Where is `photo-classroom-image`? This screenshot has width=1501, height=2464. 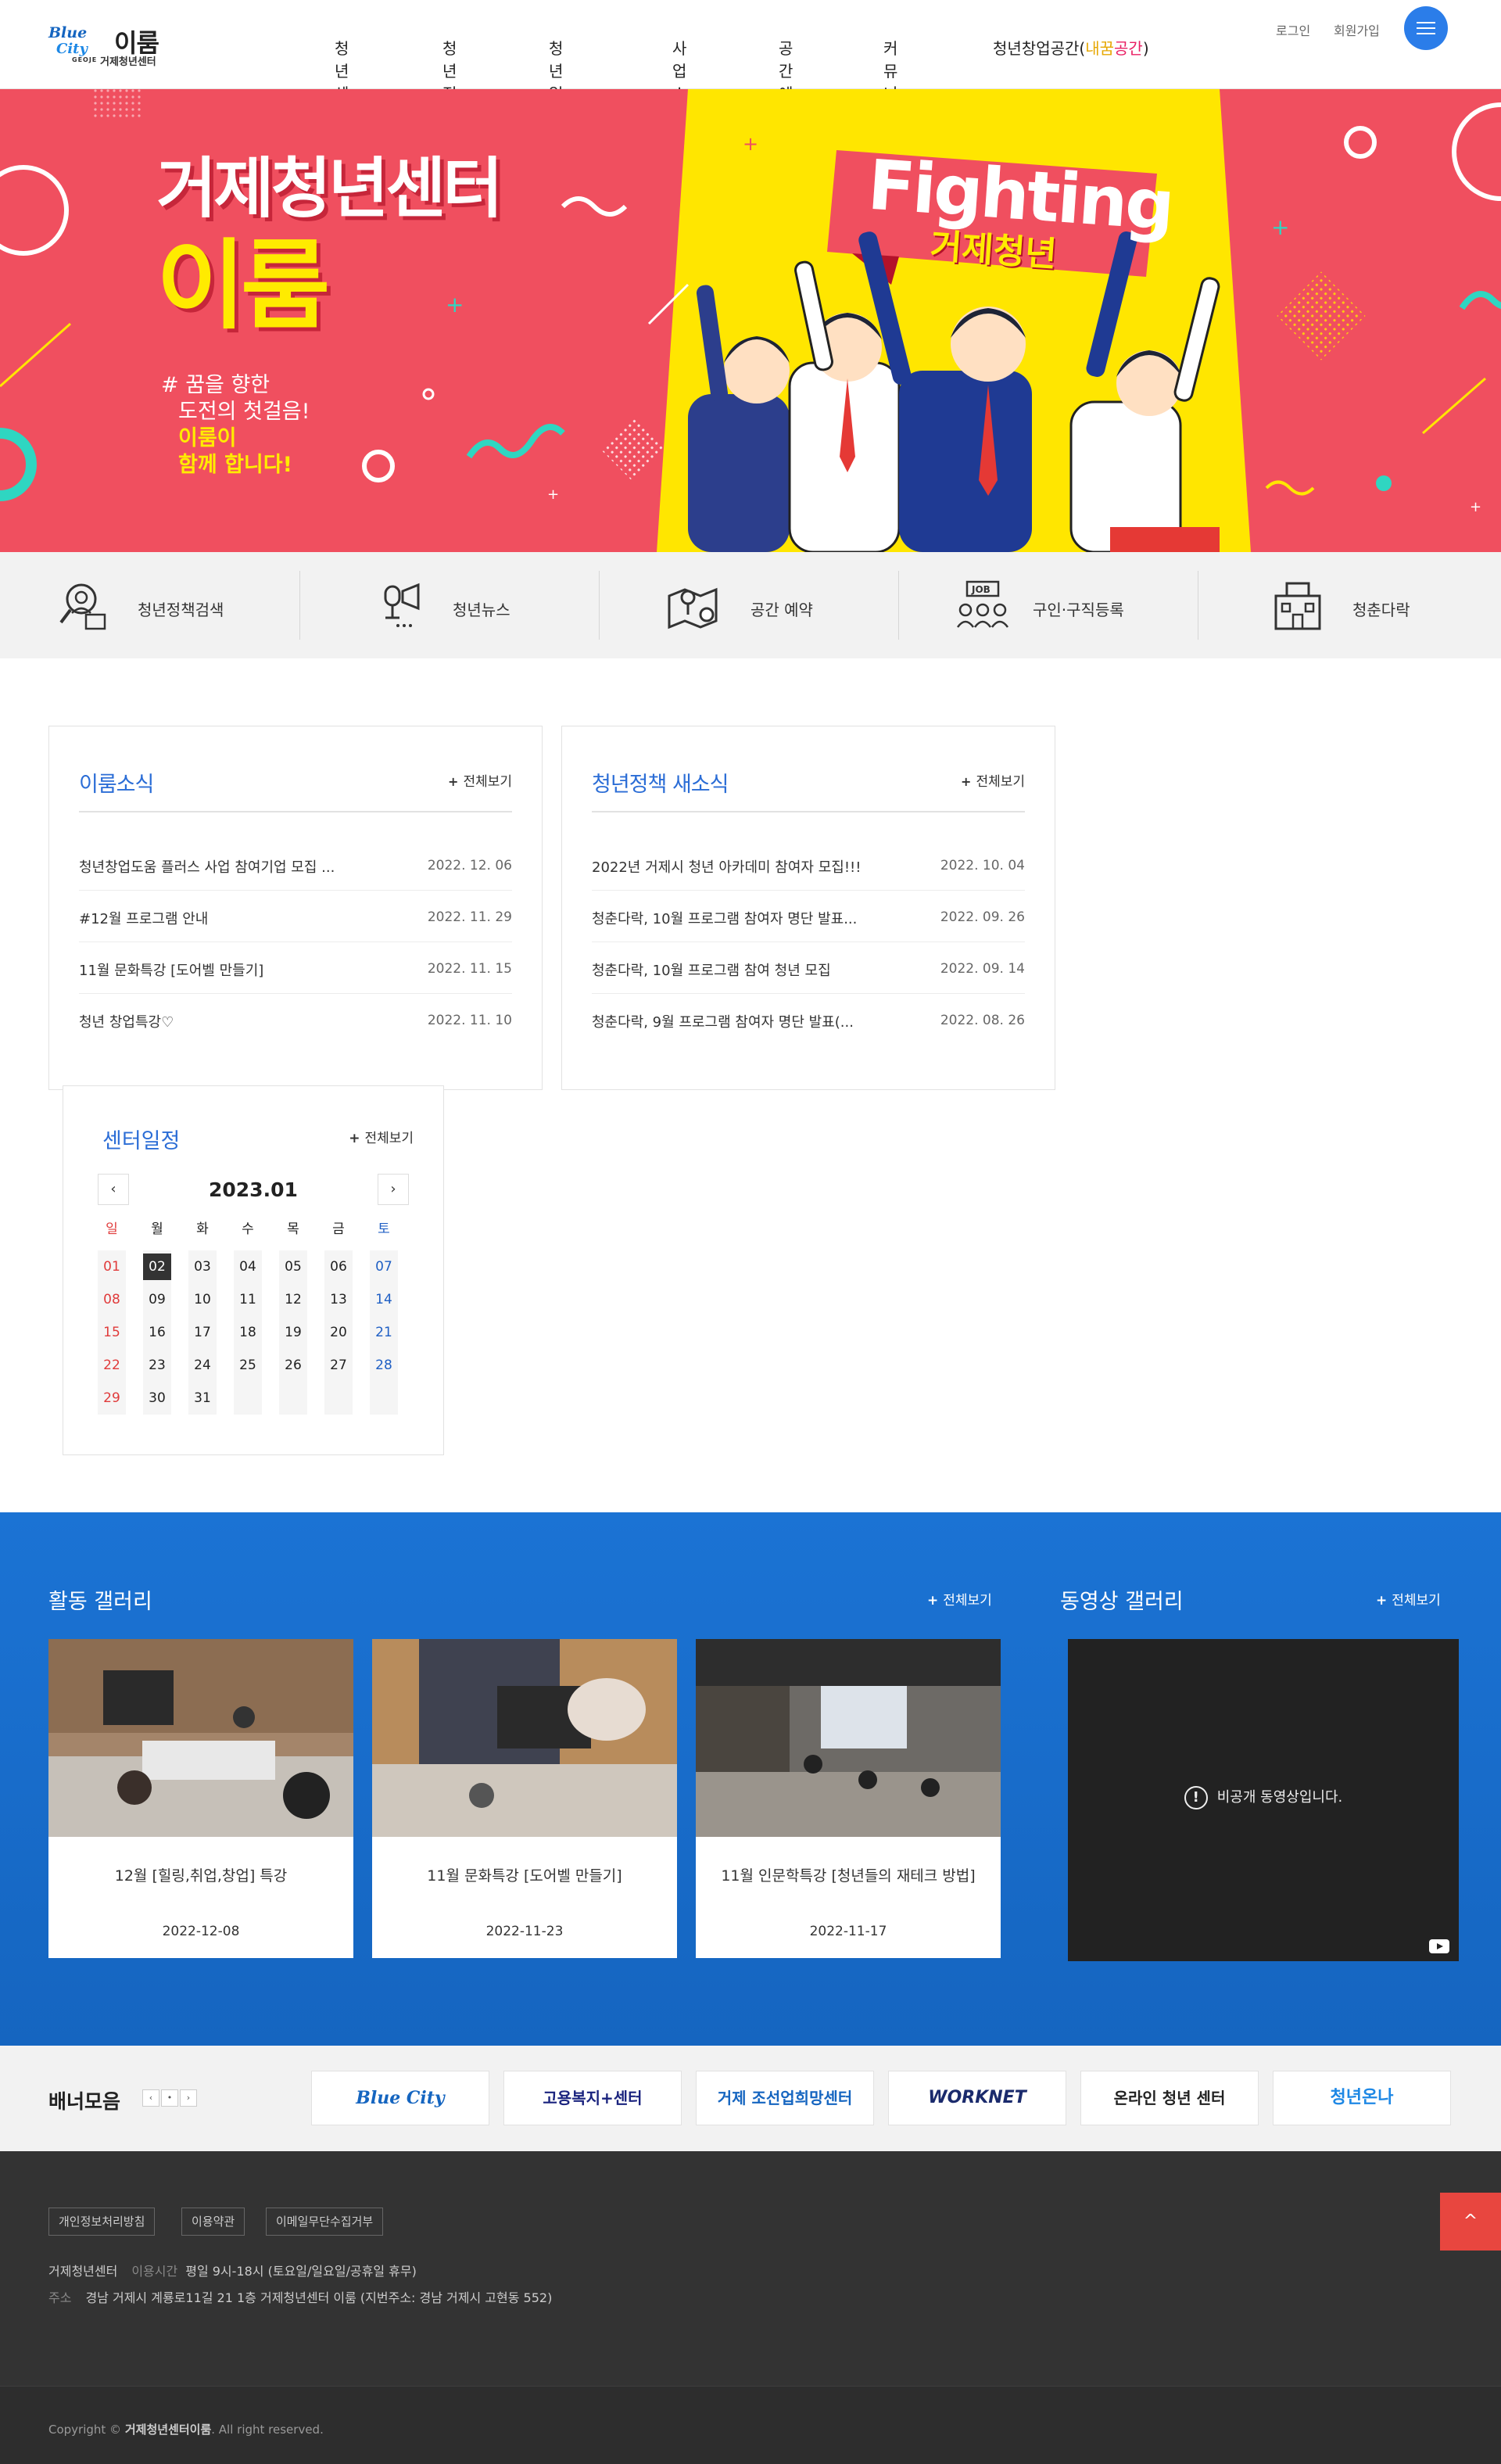
photo-classroom-image is located at coordinates (200, 1738).